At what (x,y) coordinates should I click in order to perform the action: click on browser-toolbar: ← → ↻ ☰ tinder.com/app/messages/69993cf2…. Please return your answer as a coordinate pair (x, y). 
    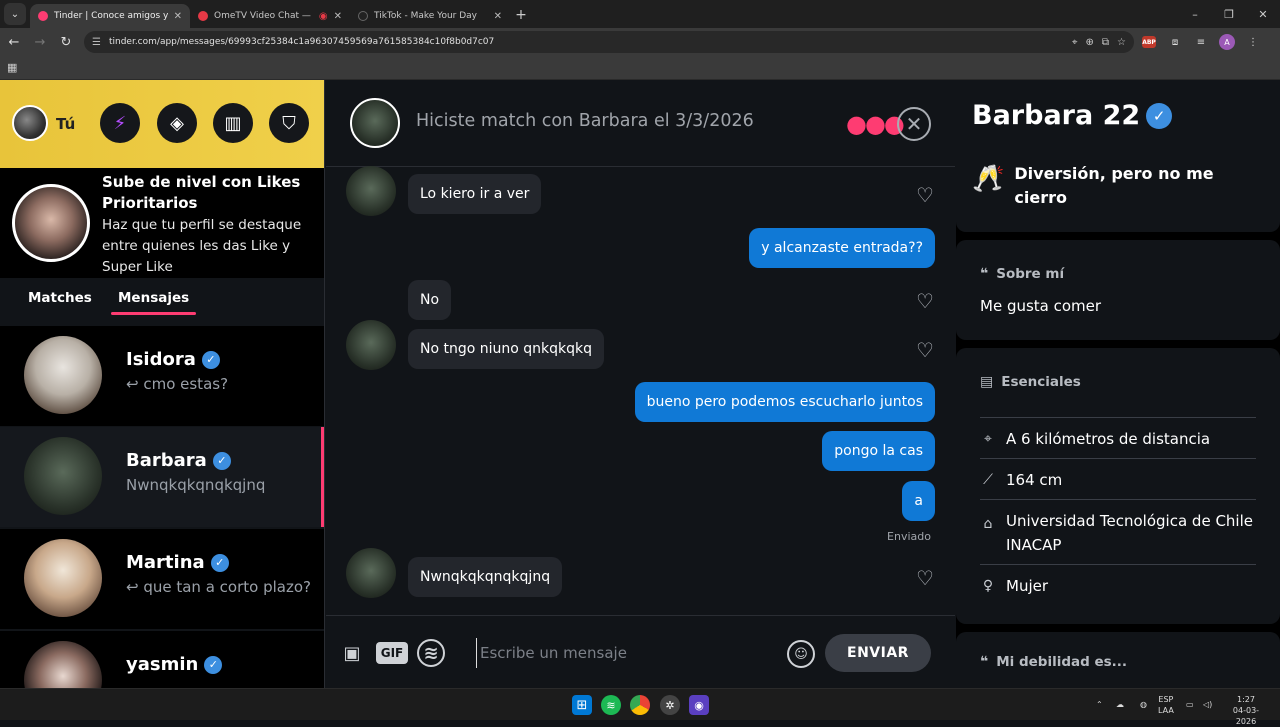
    Looking at the image, I should click on (640, 42).